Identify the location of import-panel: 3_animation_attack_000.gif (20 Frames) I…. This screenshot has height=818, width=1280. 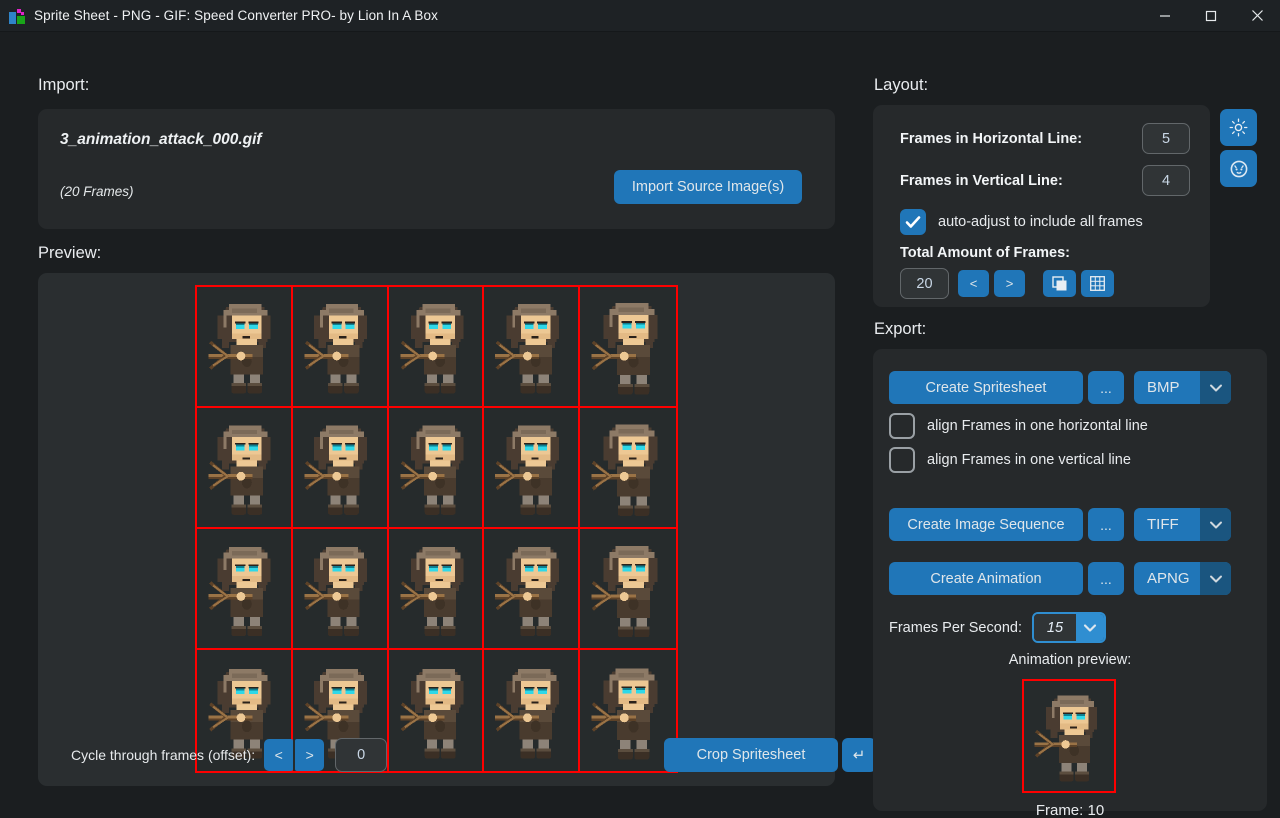
(436, 169).